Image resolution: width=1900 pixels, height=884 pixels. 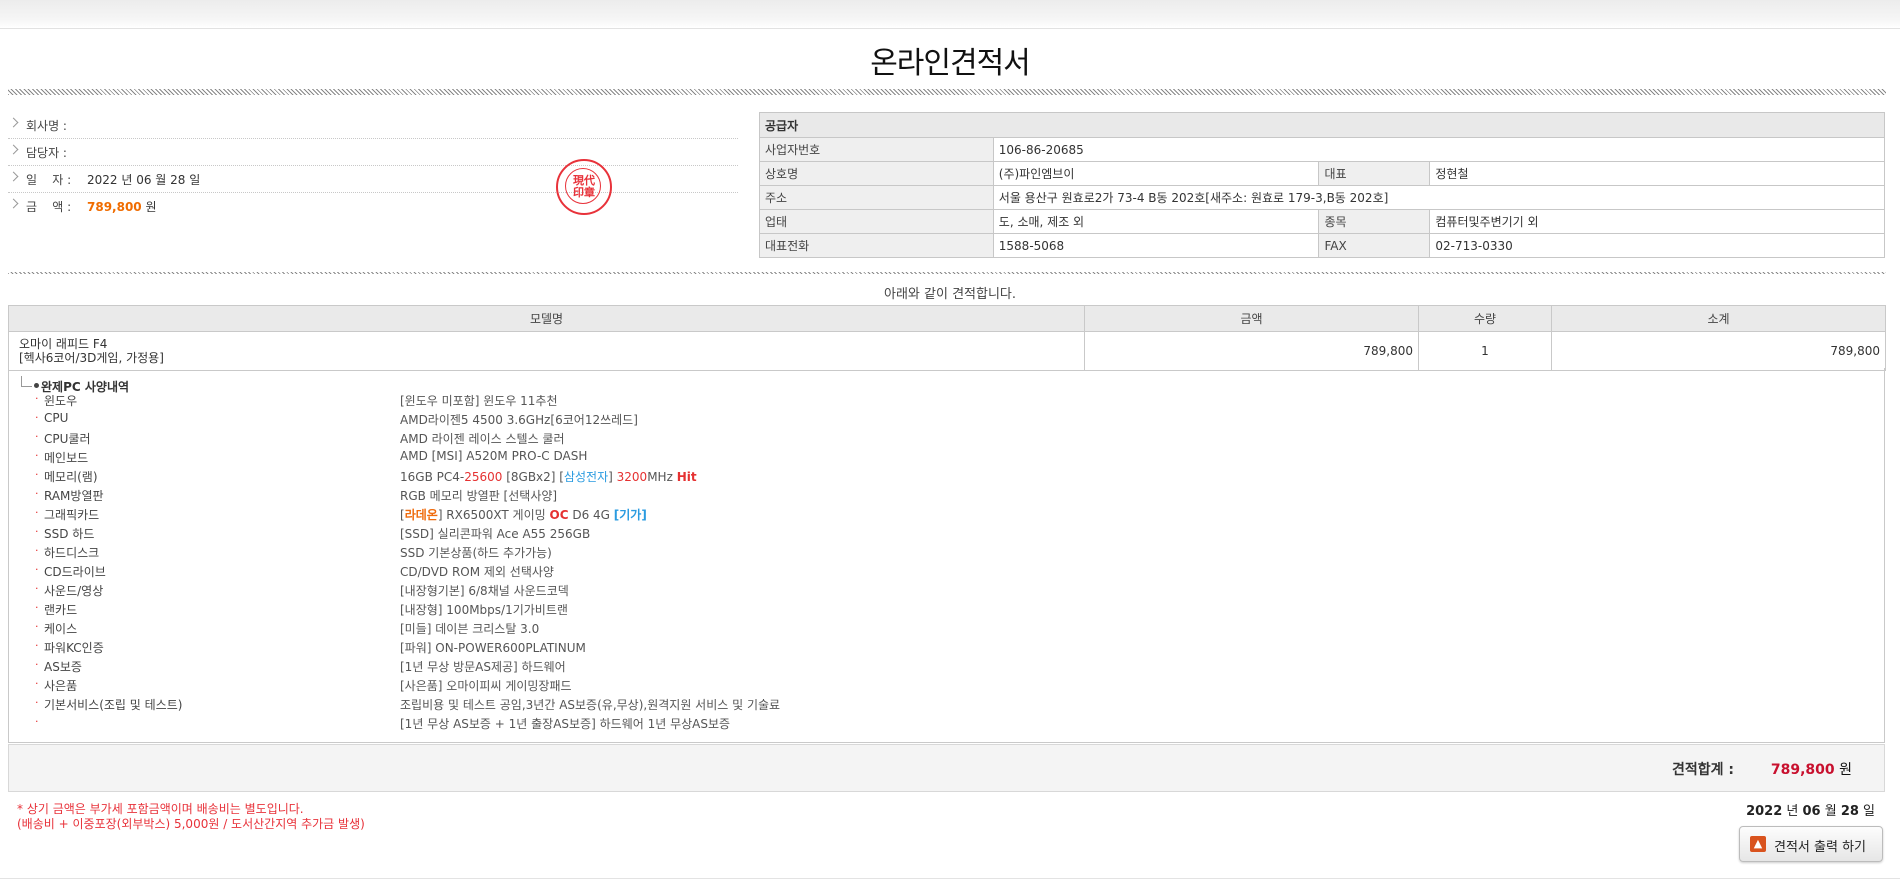 I want to click on spec-row: · 하드디스크 SSD 기본상품(하드 추가가능), so click(x=935, y=552).